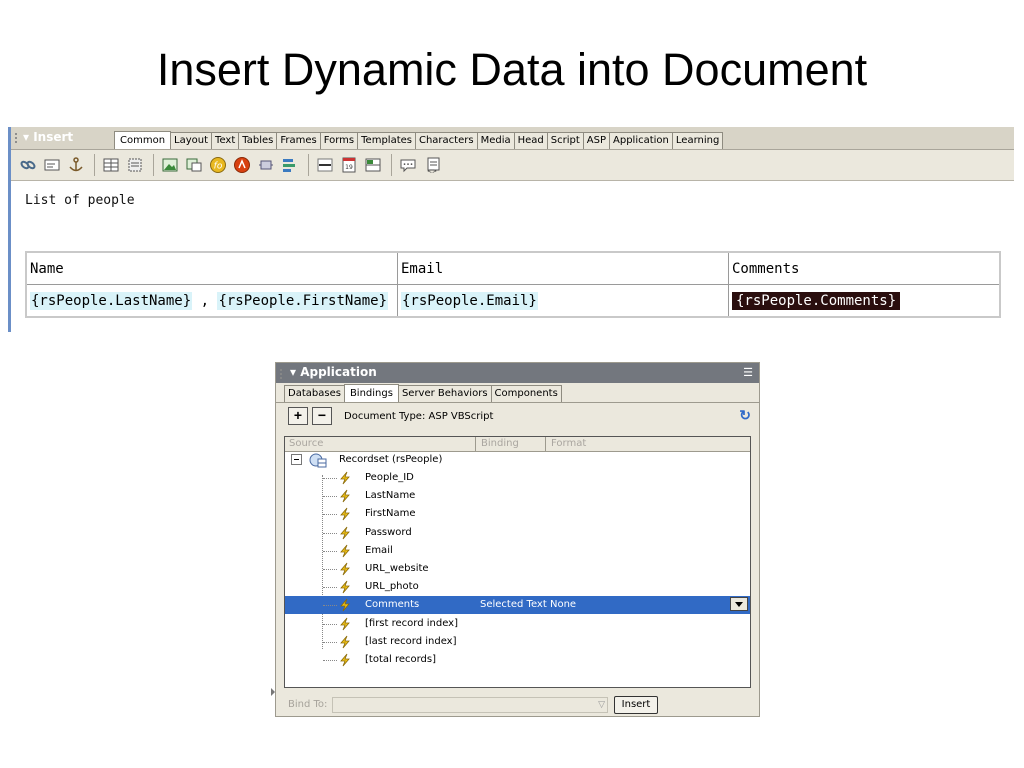  I want to click on tab-media: Media, so click(495, 140).